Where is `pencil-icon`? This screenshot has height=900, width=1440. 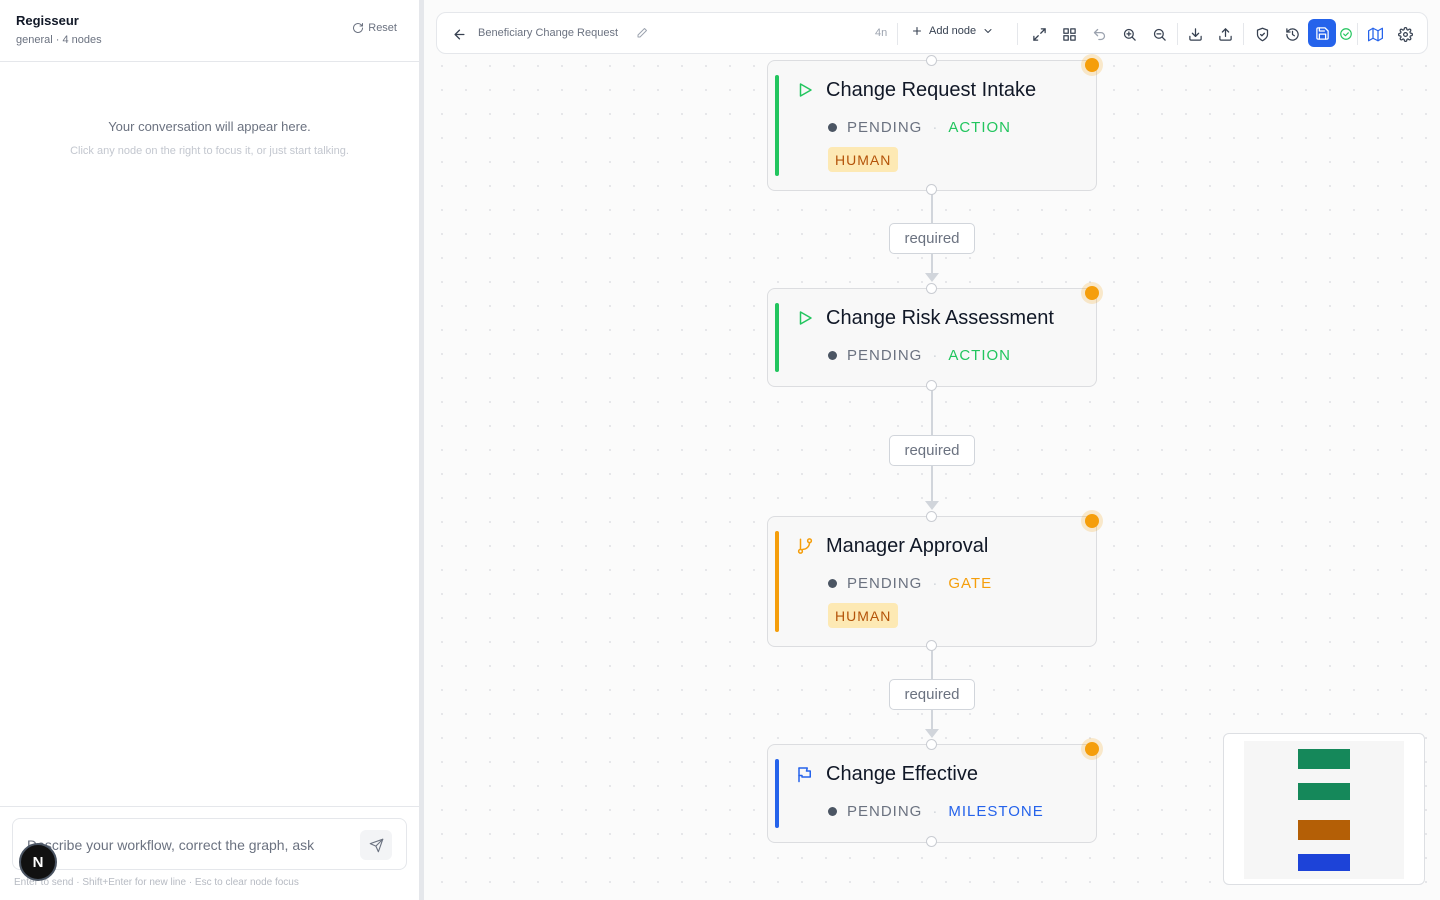
pencil-icon is located at coordinates (642, 33).